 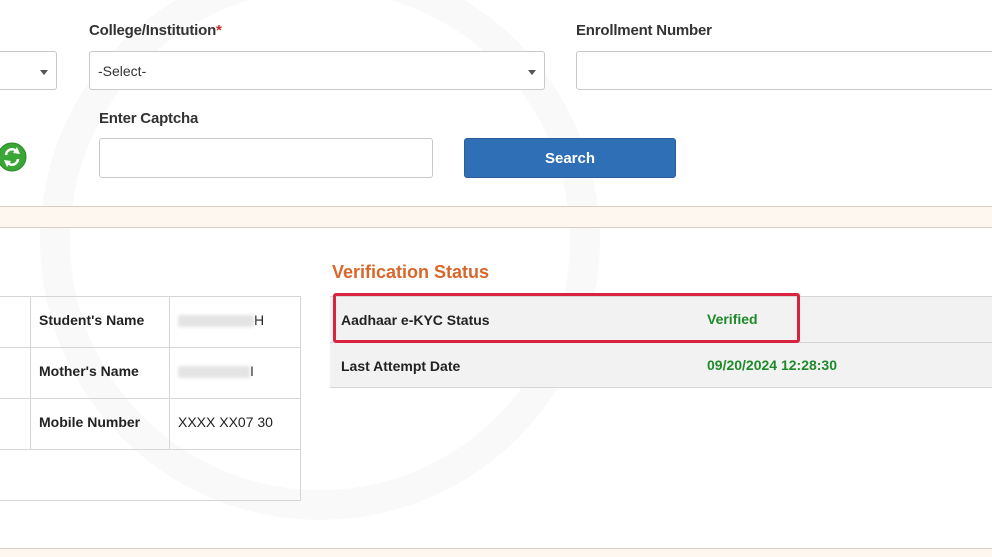 What do you see at coordinates (566, 318) in the screenshot?
I see `highlight-box` at bounding box center [566, 318].